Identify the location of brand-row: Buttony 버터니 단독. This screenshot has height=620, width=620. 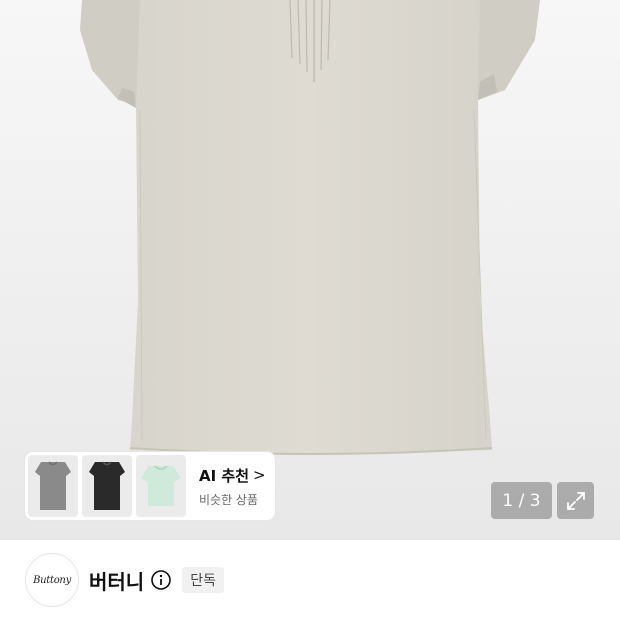
(310, 580).